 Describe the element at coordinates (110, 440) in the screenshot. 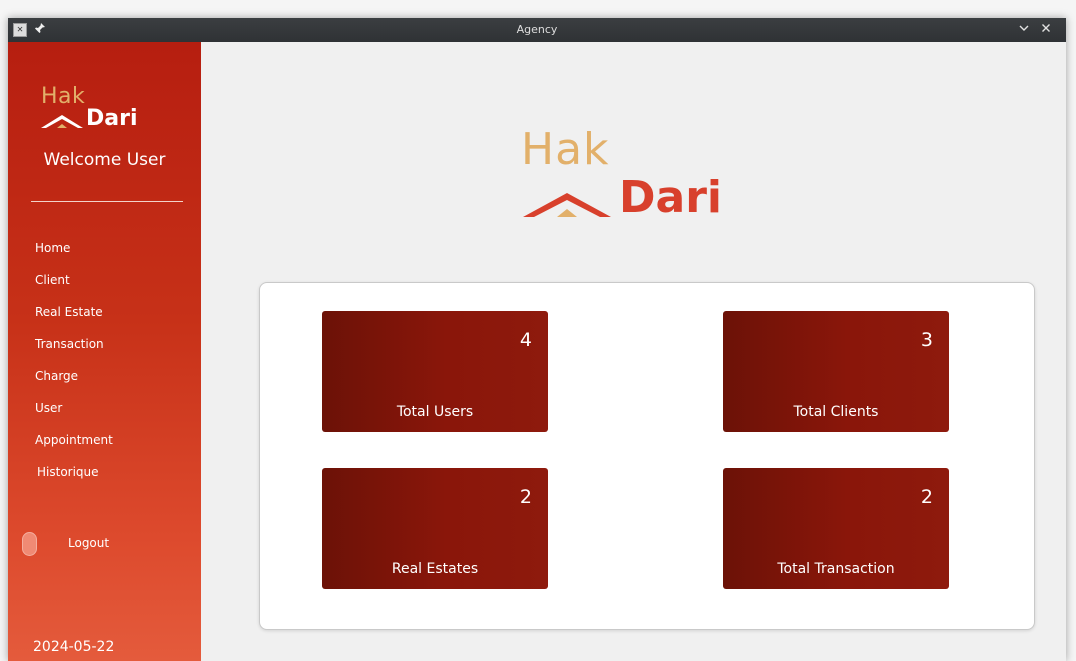

I see `nav-item-appointment: Appointment` at that location.